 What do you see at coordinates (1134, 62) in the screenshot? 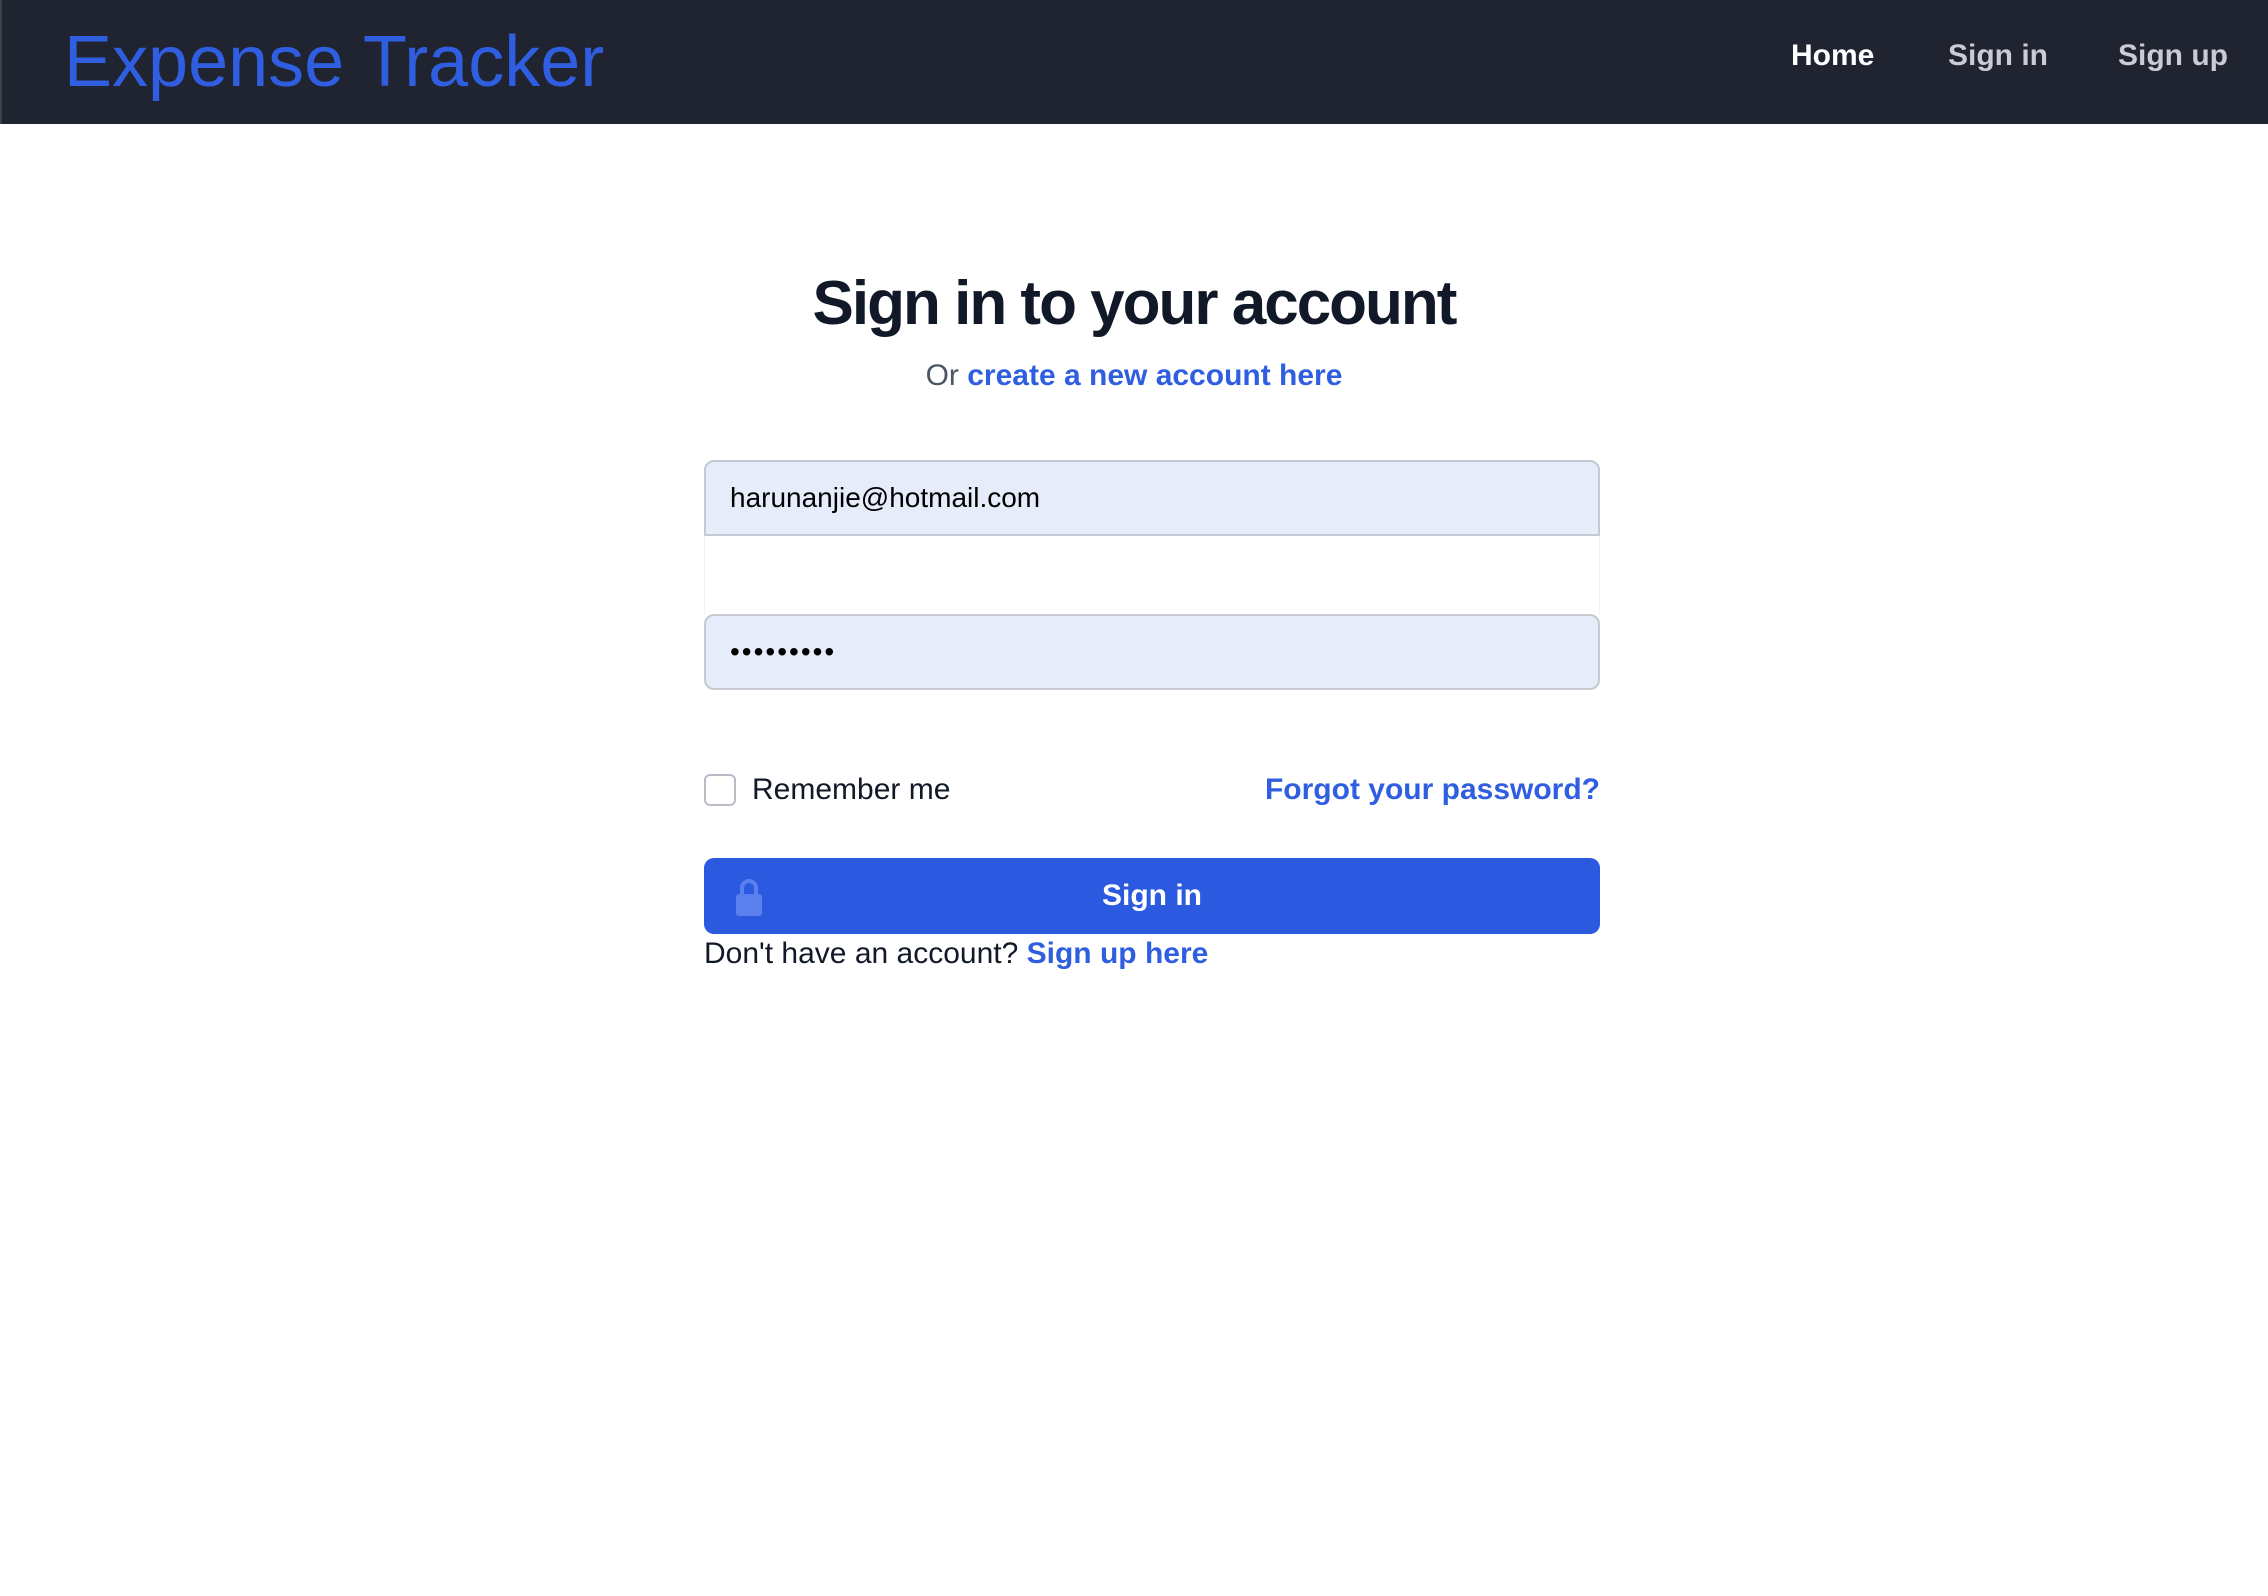
I see `top-navbar: Expense Tracker Home Sign in Sign up` at bounding box center [1134, 62].